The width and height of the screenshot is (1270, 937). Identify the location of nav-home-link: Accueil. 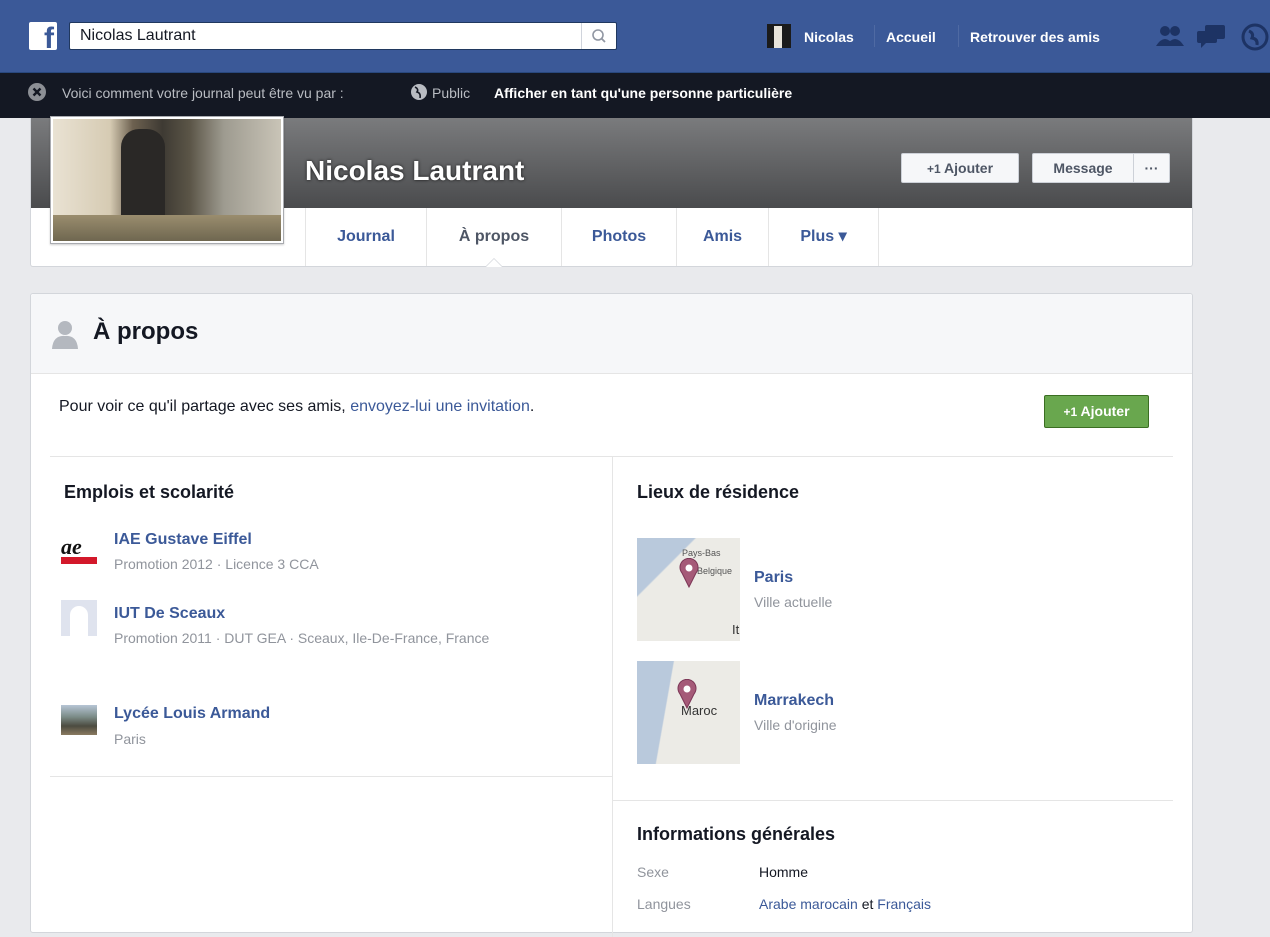
(911, 37).